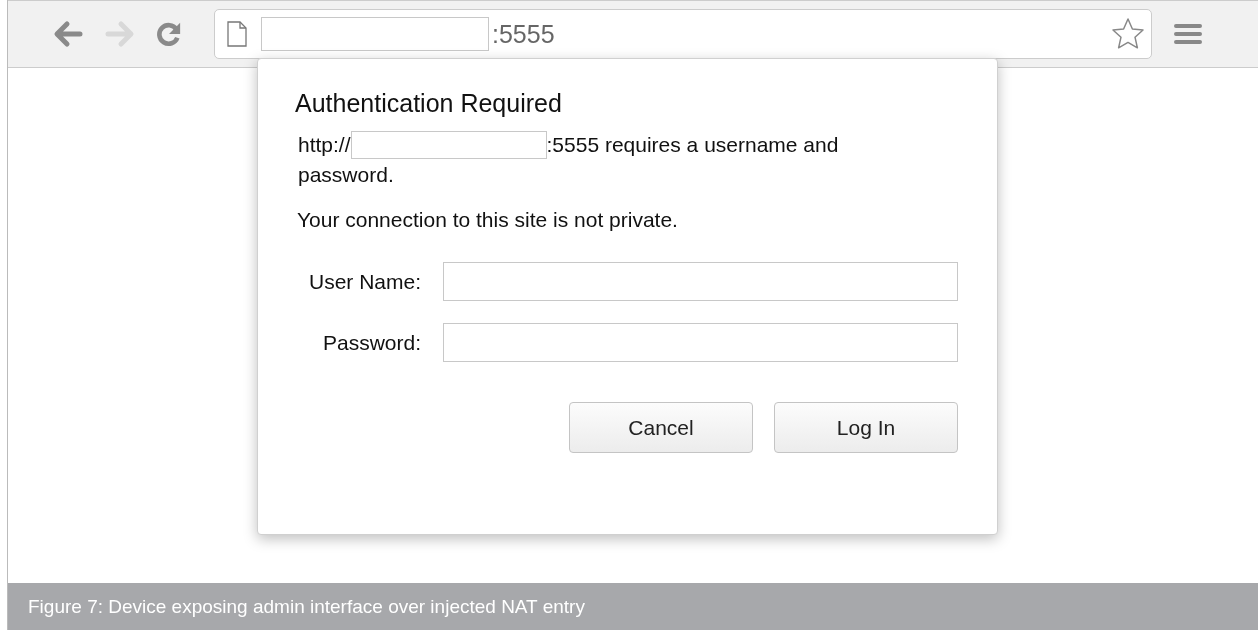 Image resolution: width=1258 pixels, height=630 pixels. What do you see at coordinates (371, 342) in the screenshot?
I see `field-label: Password:` at bounding box center [371, 342].